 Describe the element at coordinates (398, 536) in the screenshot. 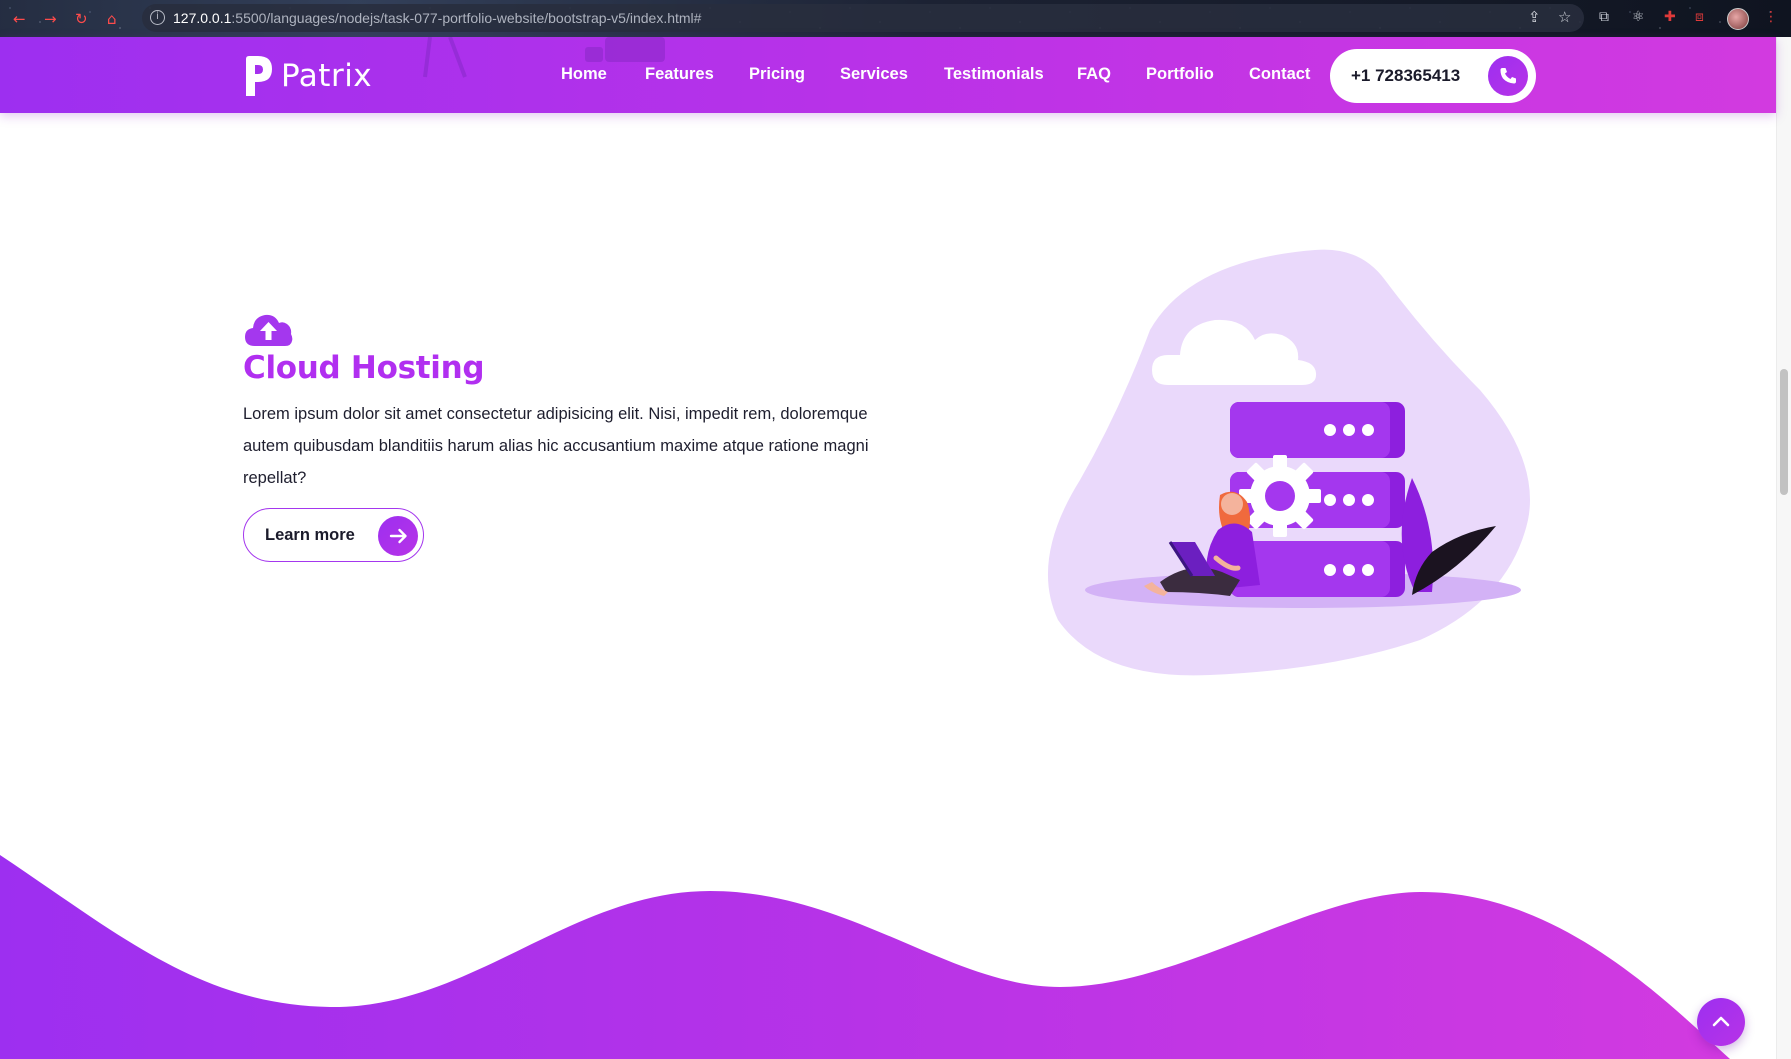

I see `arrow-right-icon` at that location.